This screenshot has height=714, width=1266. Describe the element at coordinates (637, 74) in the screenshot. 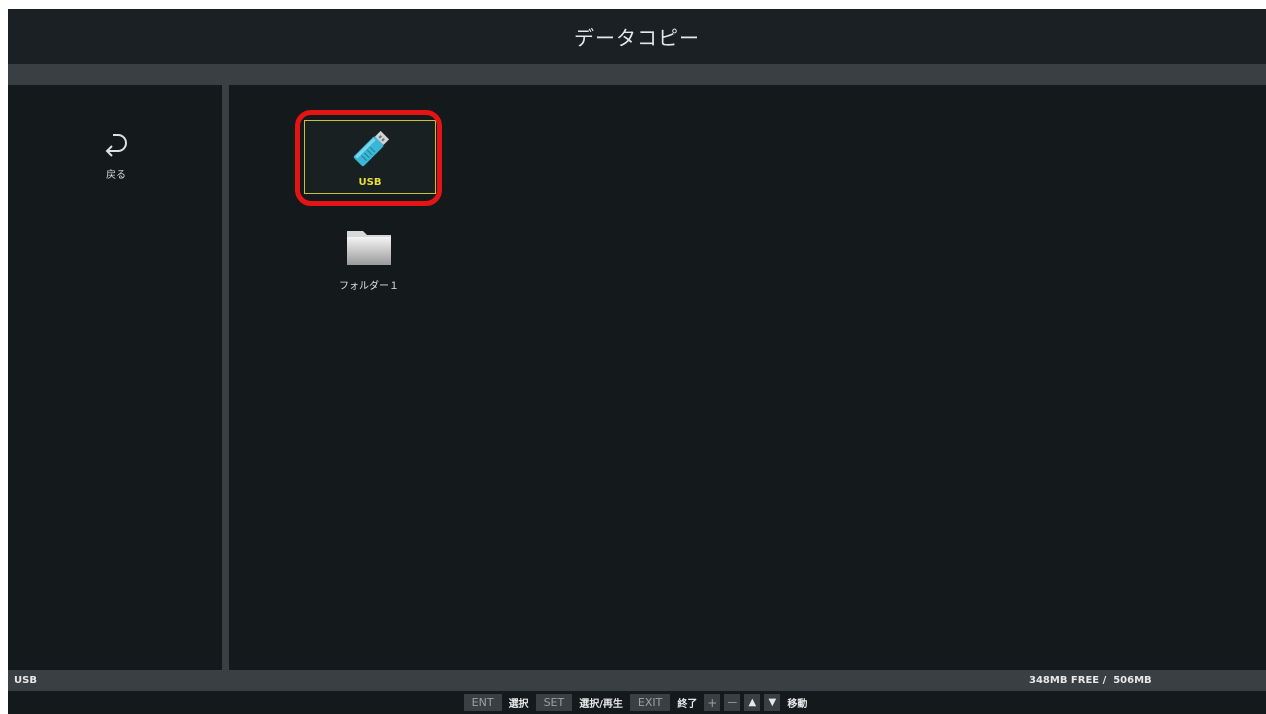

I see `sub-bar` at that location.